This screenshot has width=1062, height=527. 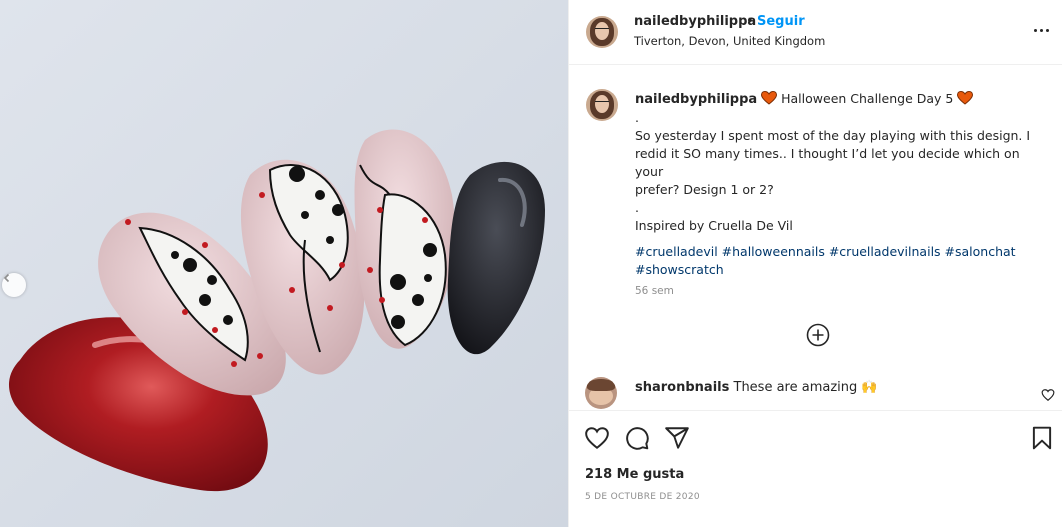 I want to click on caption-hashtags: #showscratch, so click(x=840, y=270).